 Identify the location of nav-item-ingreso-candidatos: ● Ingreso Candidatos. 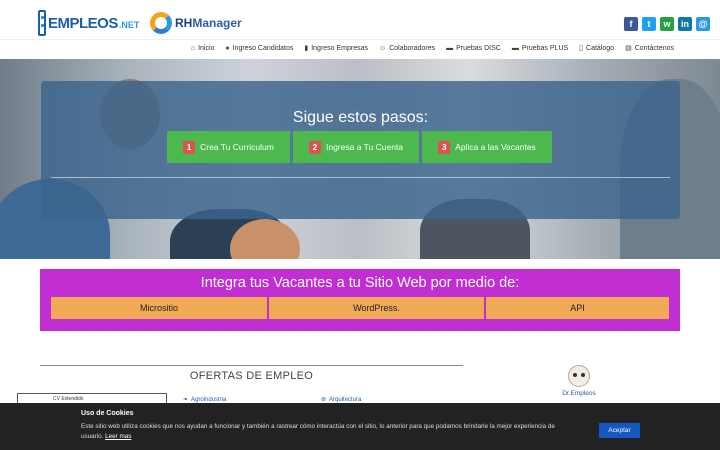
(259, 48).